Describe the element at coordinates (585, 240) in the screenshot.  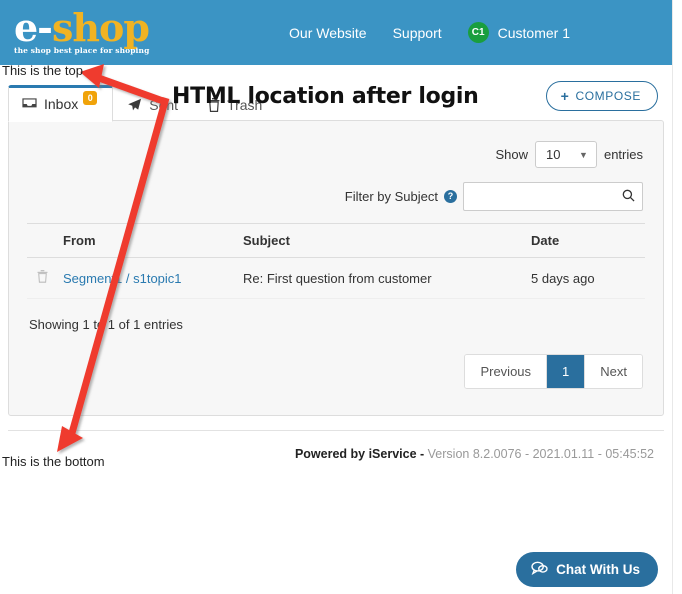
I see `col-header-date: Date` at that location.